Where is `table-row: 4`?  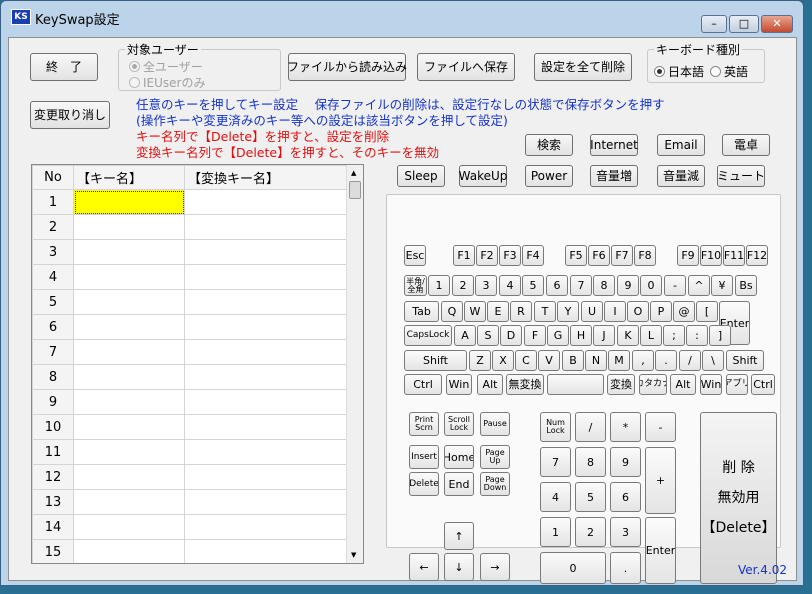 table-row: 4 is located at coordinates (190, 277).